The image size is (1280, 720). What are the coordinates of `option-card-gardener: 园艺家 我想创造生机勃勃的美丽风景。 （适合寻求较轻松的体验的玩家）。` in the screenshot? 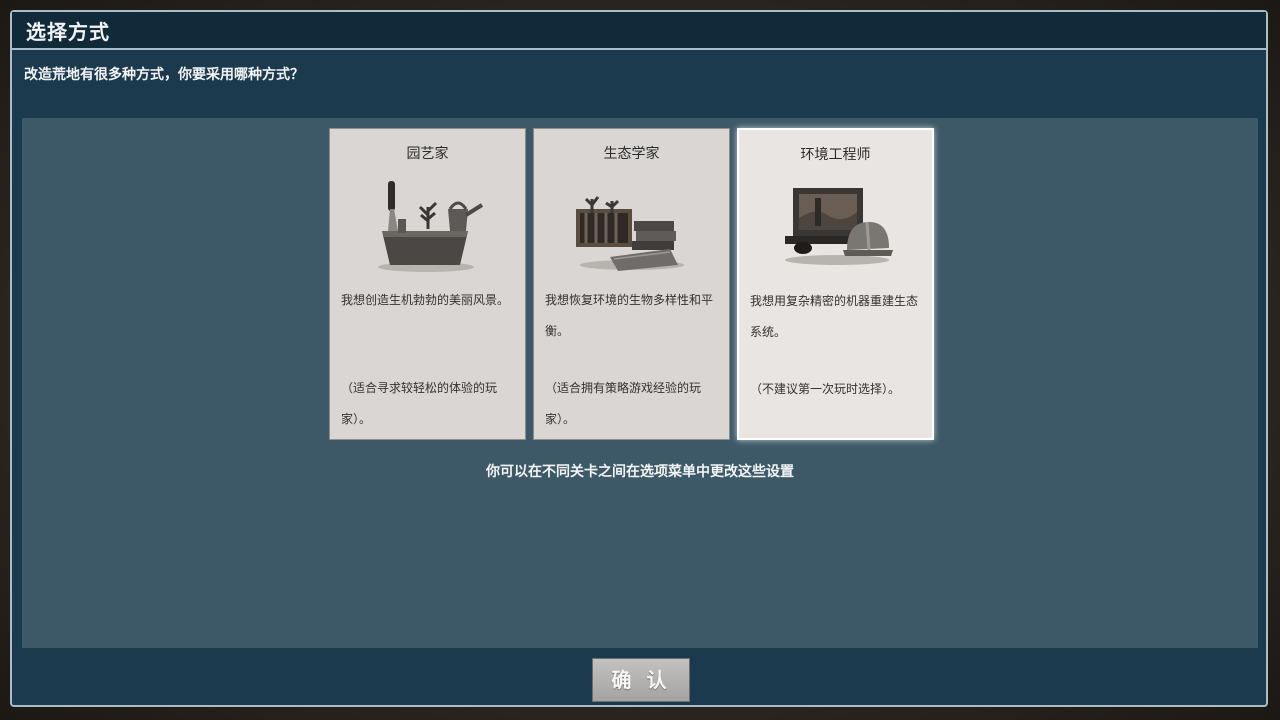 It's located at (427, 284).